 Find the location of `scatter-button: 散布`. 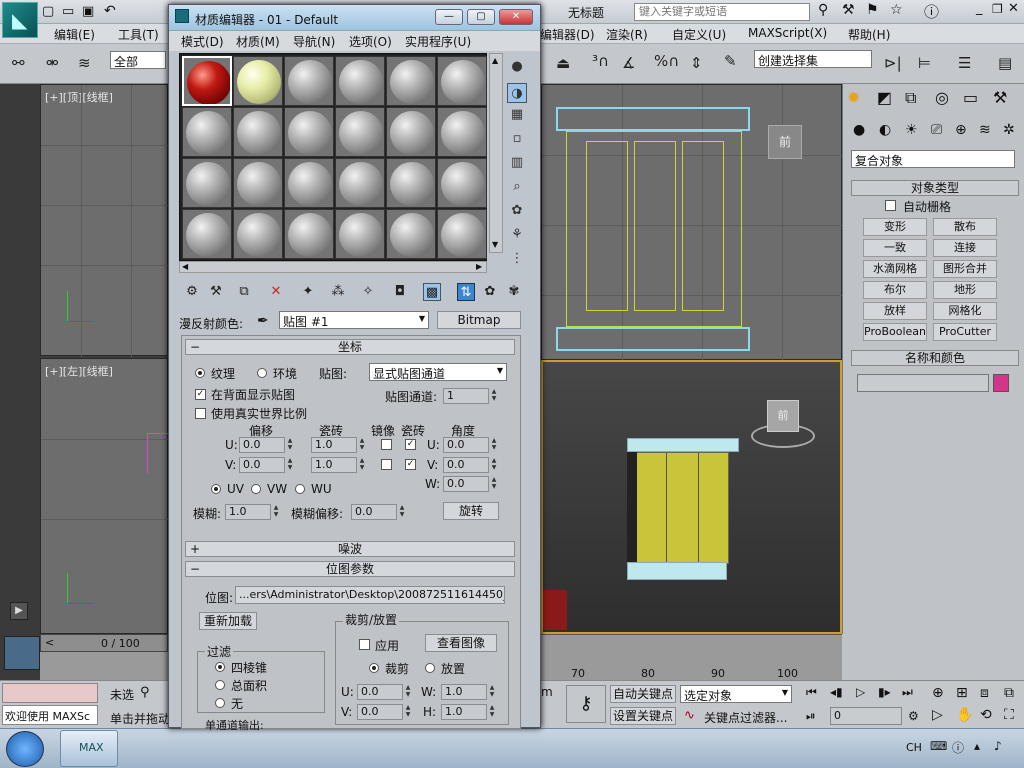

scatter-button: 散布 is located at coordinates (965, 227).